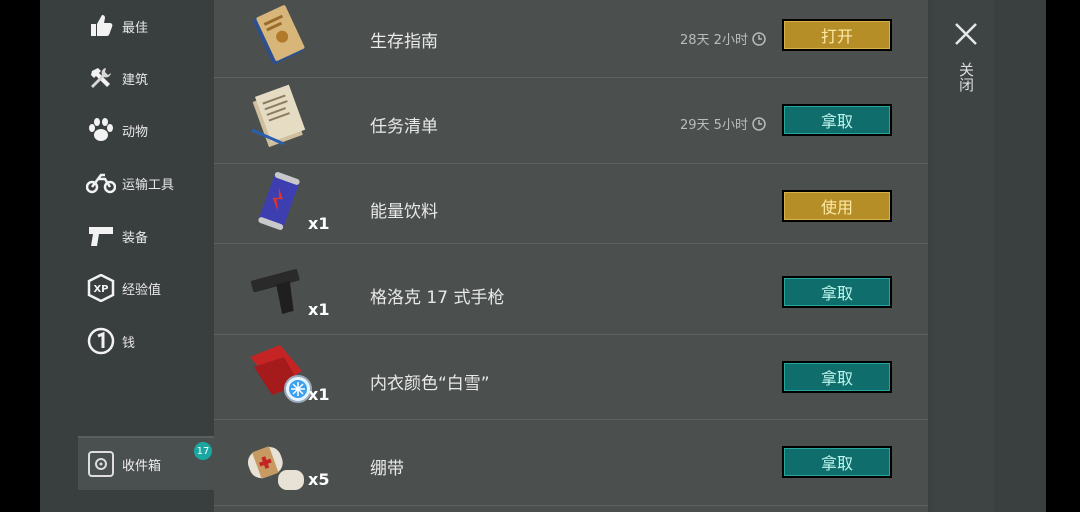 The height and width of the screenshot is (512, 1080). I want to click on sidebar-item-vehicles: 运输工具, so click(130, 183).